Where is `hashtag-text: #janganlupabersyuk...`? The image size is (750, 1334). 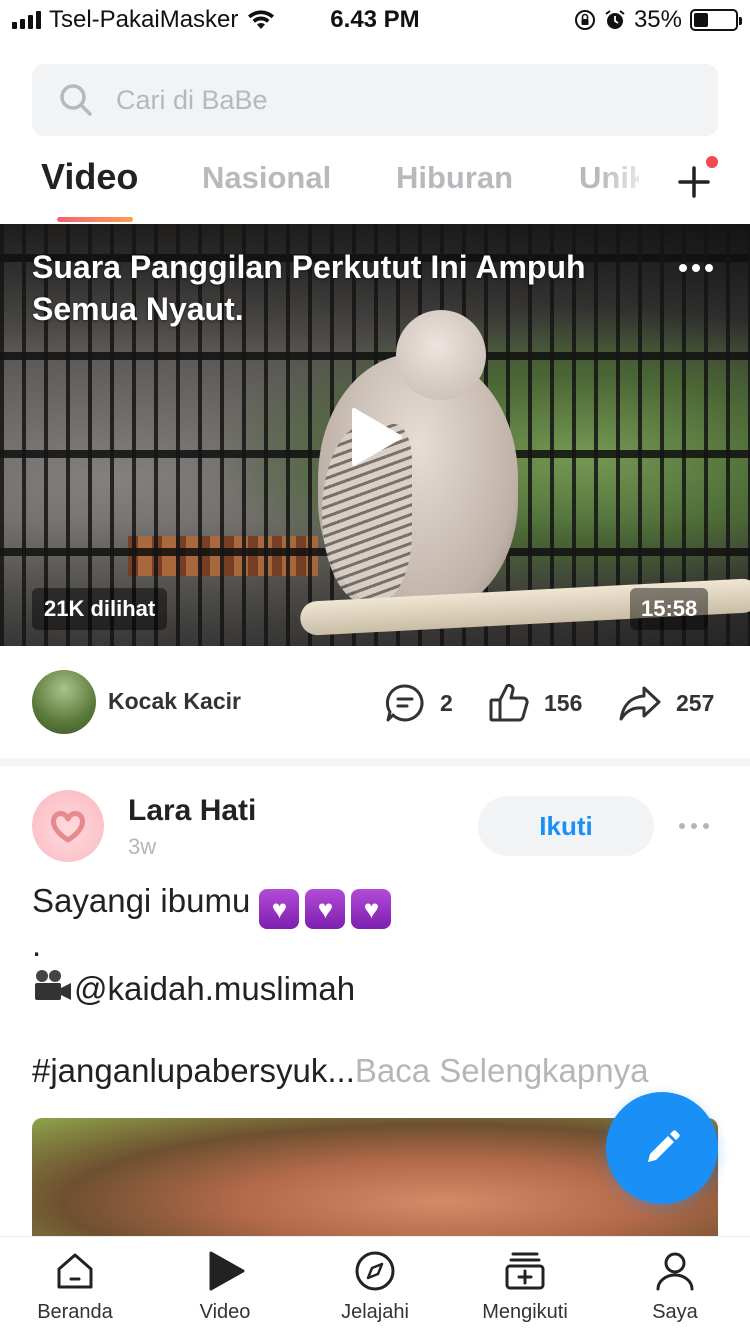 hashtag-text: #janganlupabersyuk... is located at coordinates (193, 1070).